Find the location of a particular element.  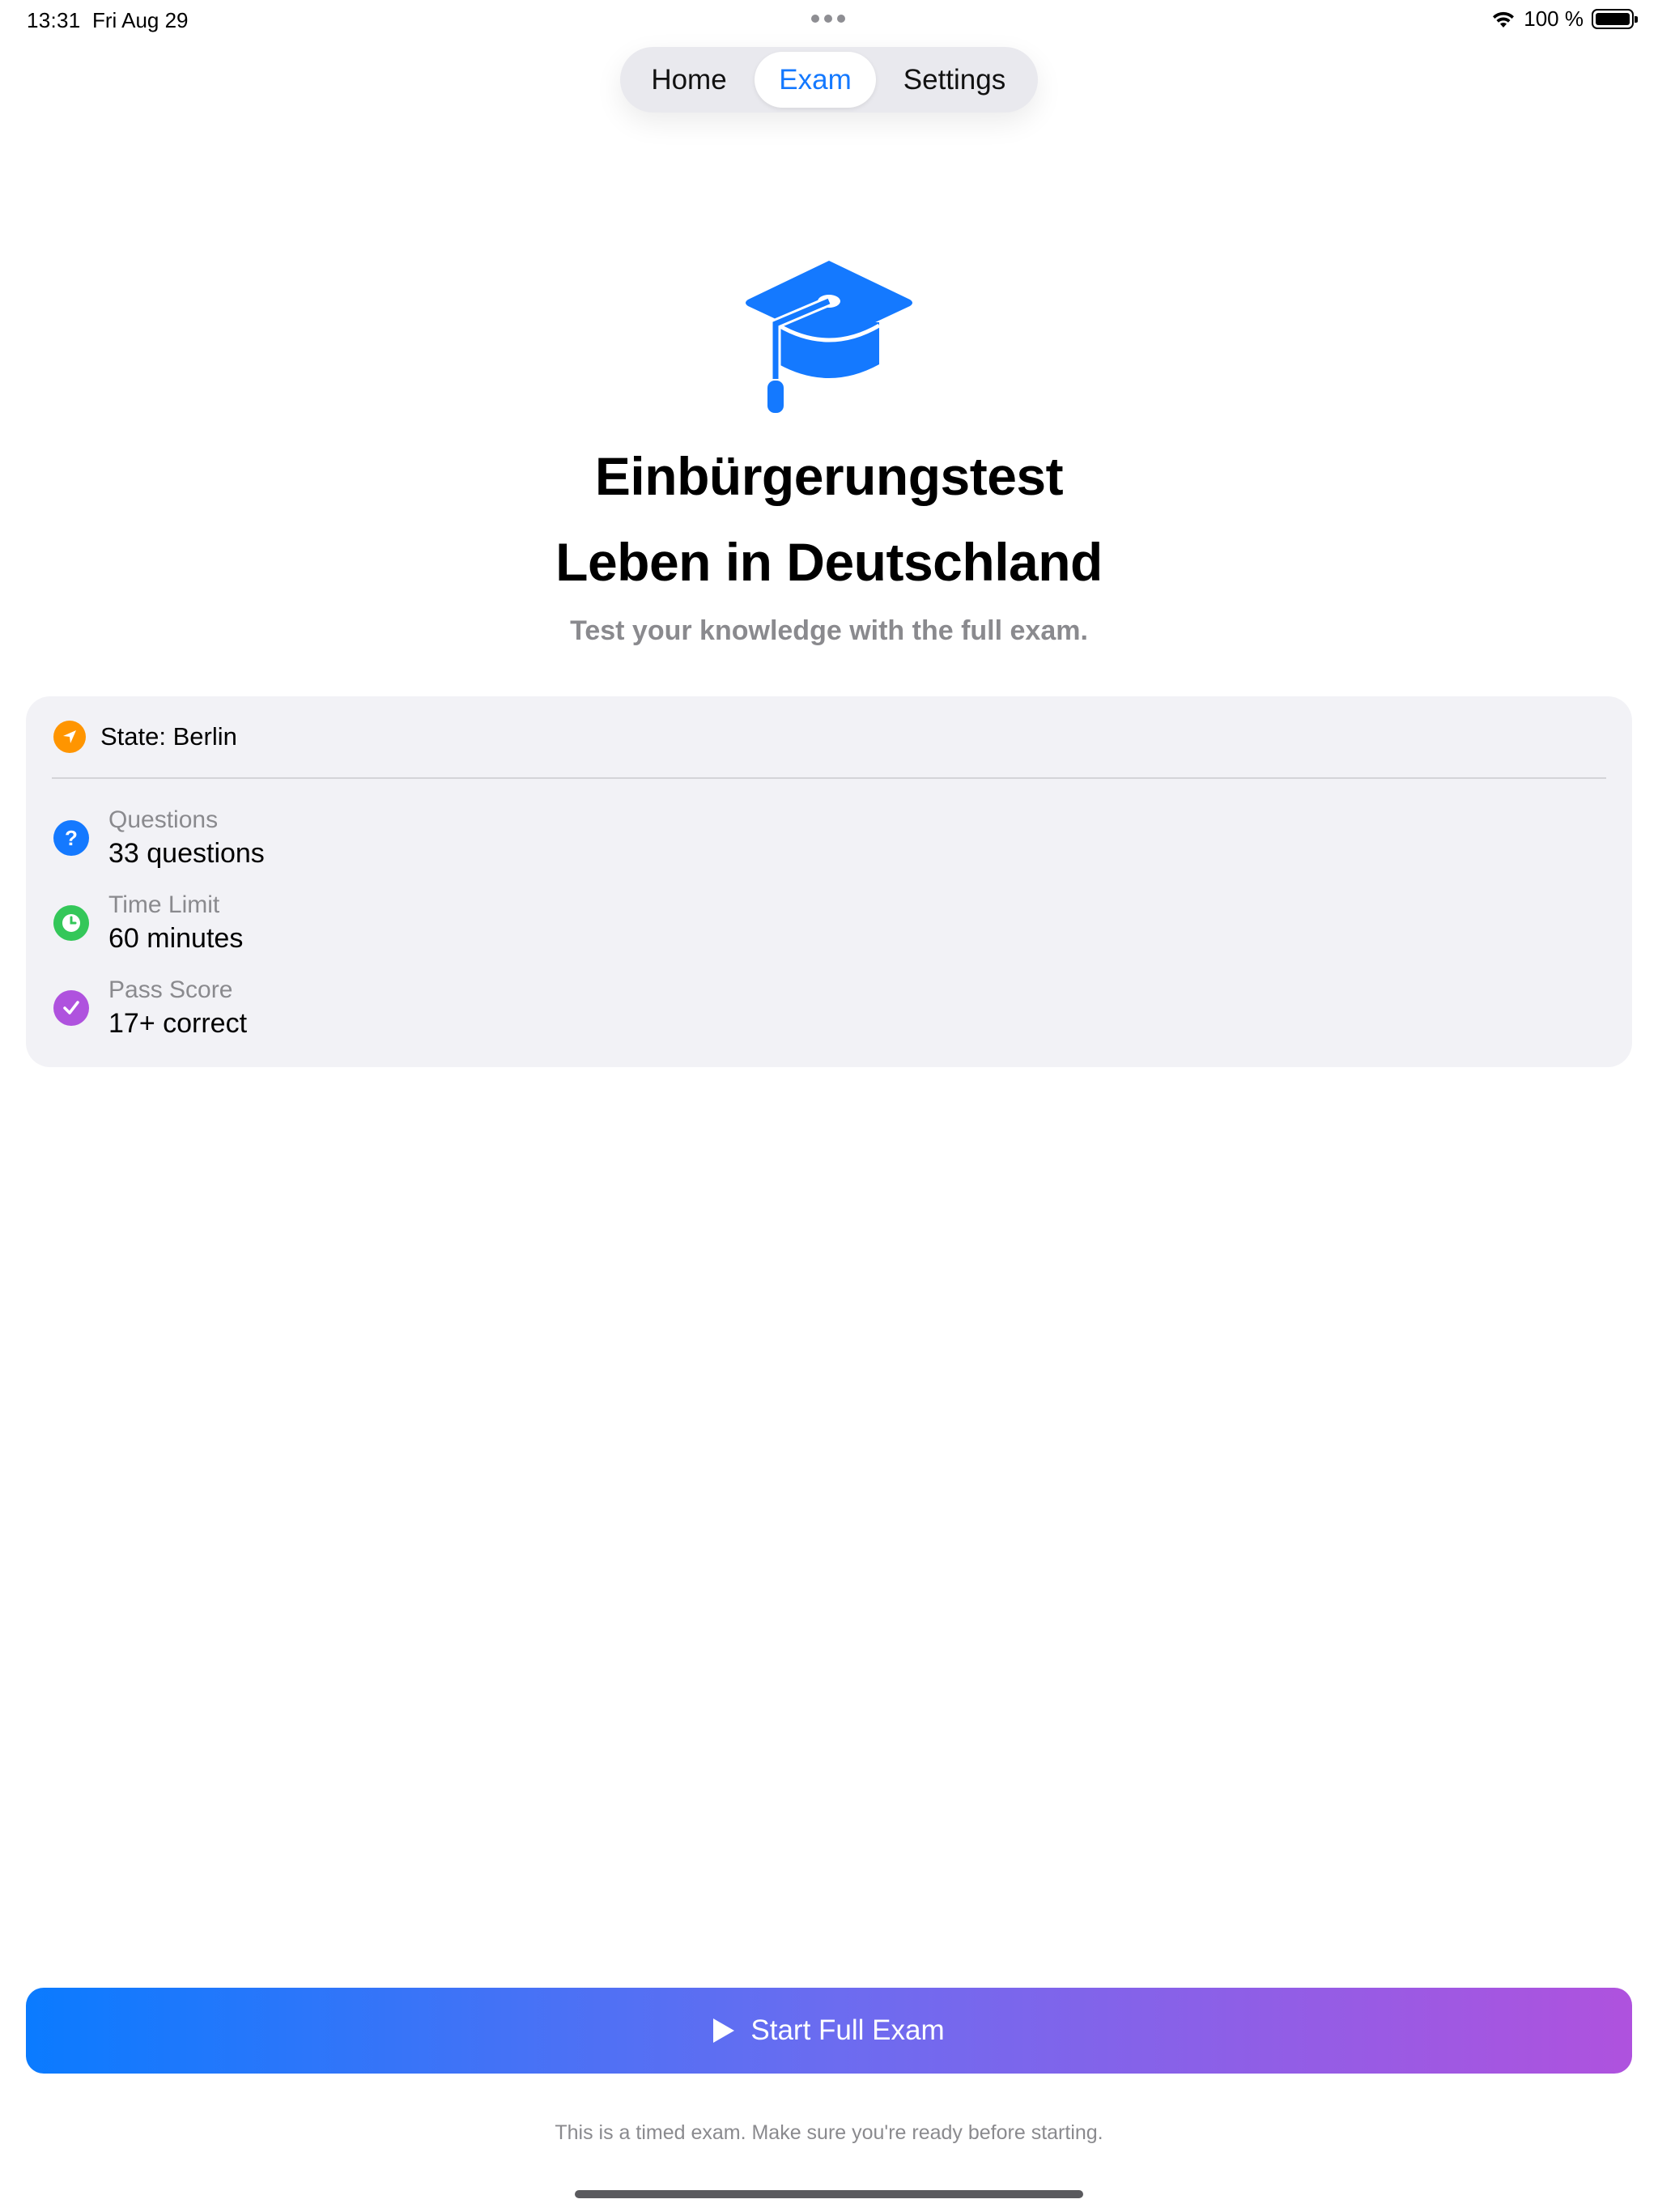

tab-home: Home is located at coordinates (689, 80).